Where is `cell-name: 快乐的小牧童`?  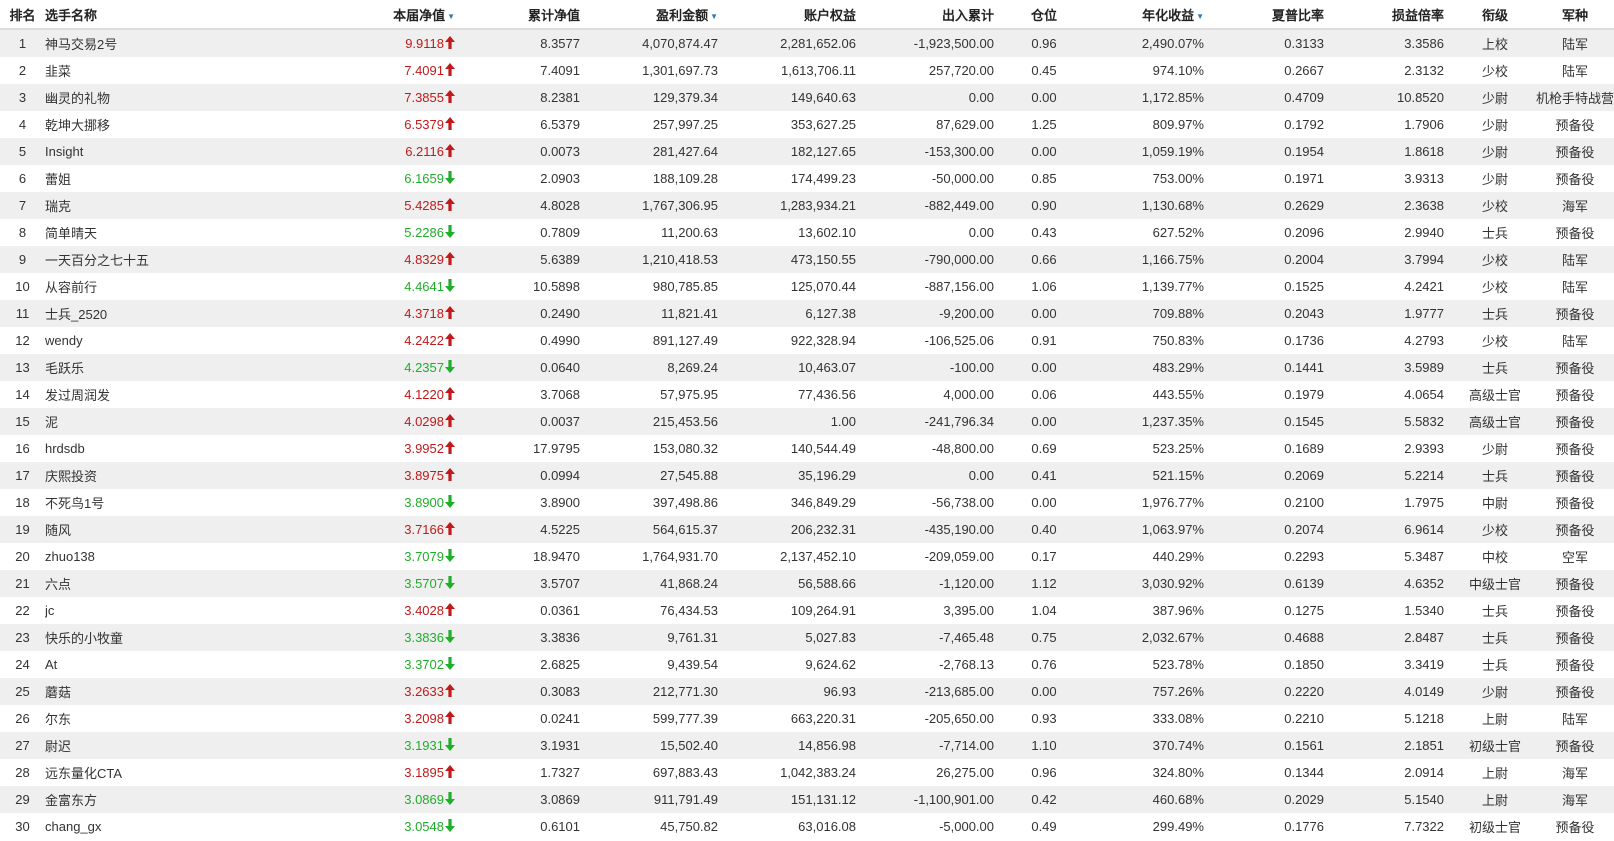 cell-name: 快乐的小牧童 is located at coordinates (210, 637).